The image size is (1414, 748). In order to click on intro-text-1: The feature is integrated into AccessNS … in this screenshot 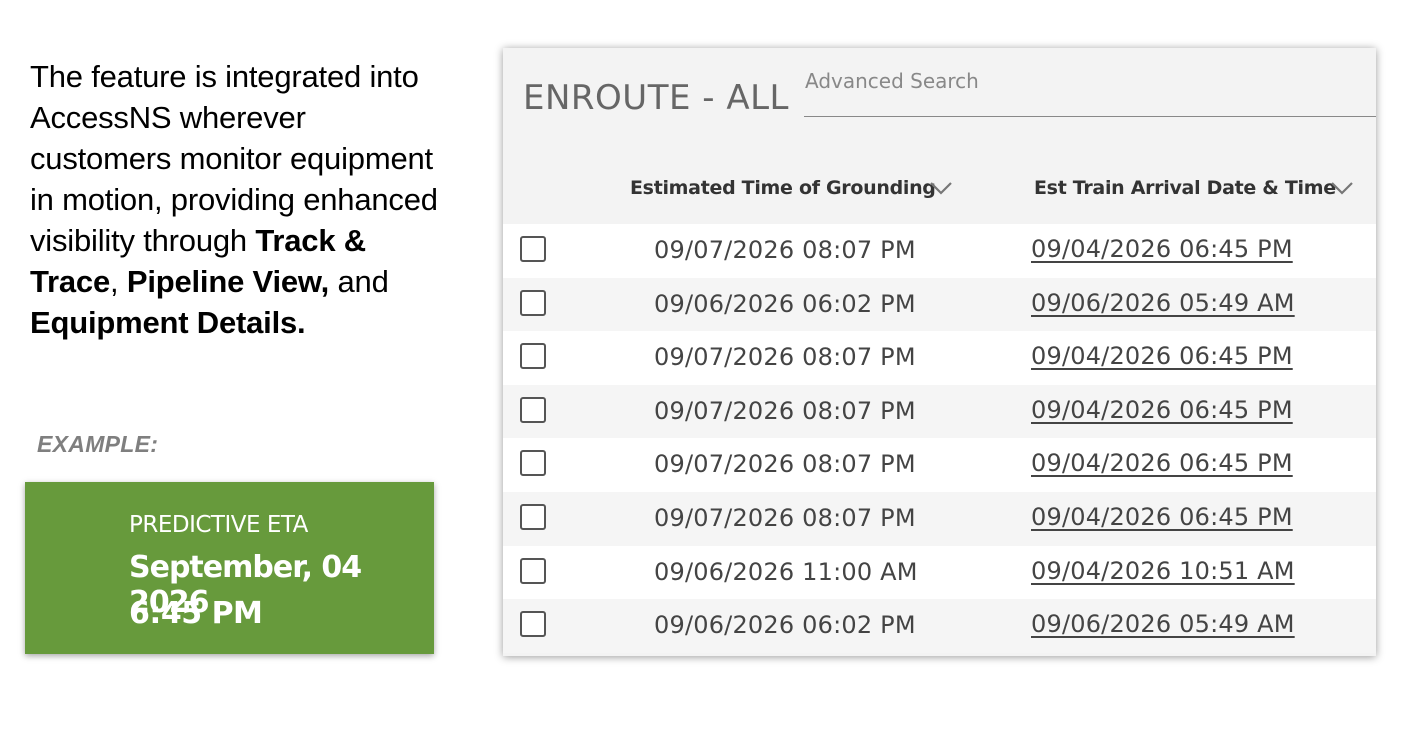, I will do `click(234, 158)`.